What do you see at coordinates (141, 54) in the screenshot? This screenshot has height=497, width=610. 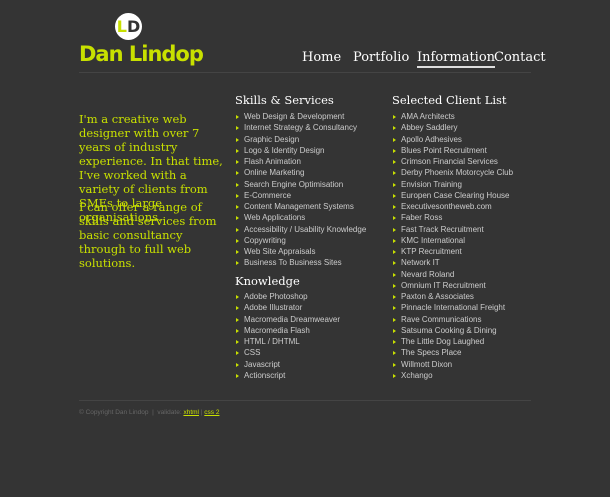 I see `logo-text: Dan Lindop` at bounding box center [141, 54].